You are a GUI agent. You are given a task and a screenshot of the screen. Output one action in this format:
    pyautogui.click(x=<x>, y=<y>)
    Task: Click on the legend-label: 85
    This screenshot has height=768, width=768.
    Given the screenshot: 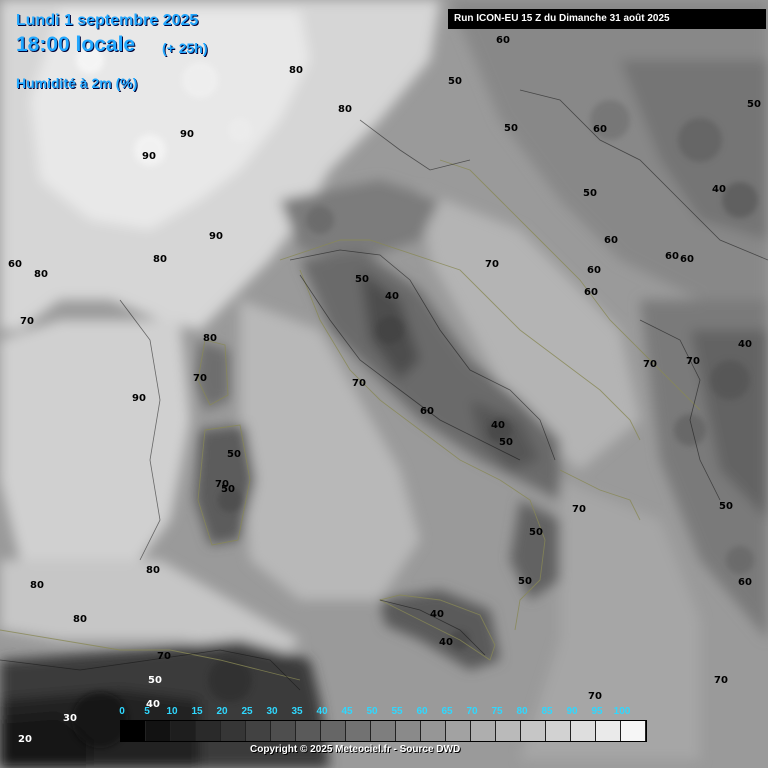 What is the action you would take?
    pyautogui.click(x=547, y=711)
    